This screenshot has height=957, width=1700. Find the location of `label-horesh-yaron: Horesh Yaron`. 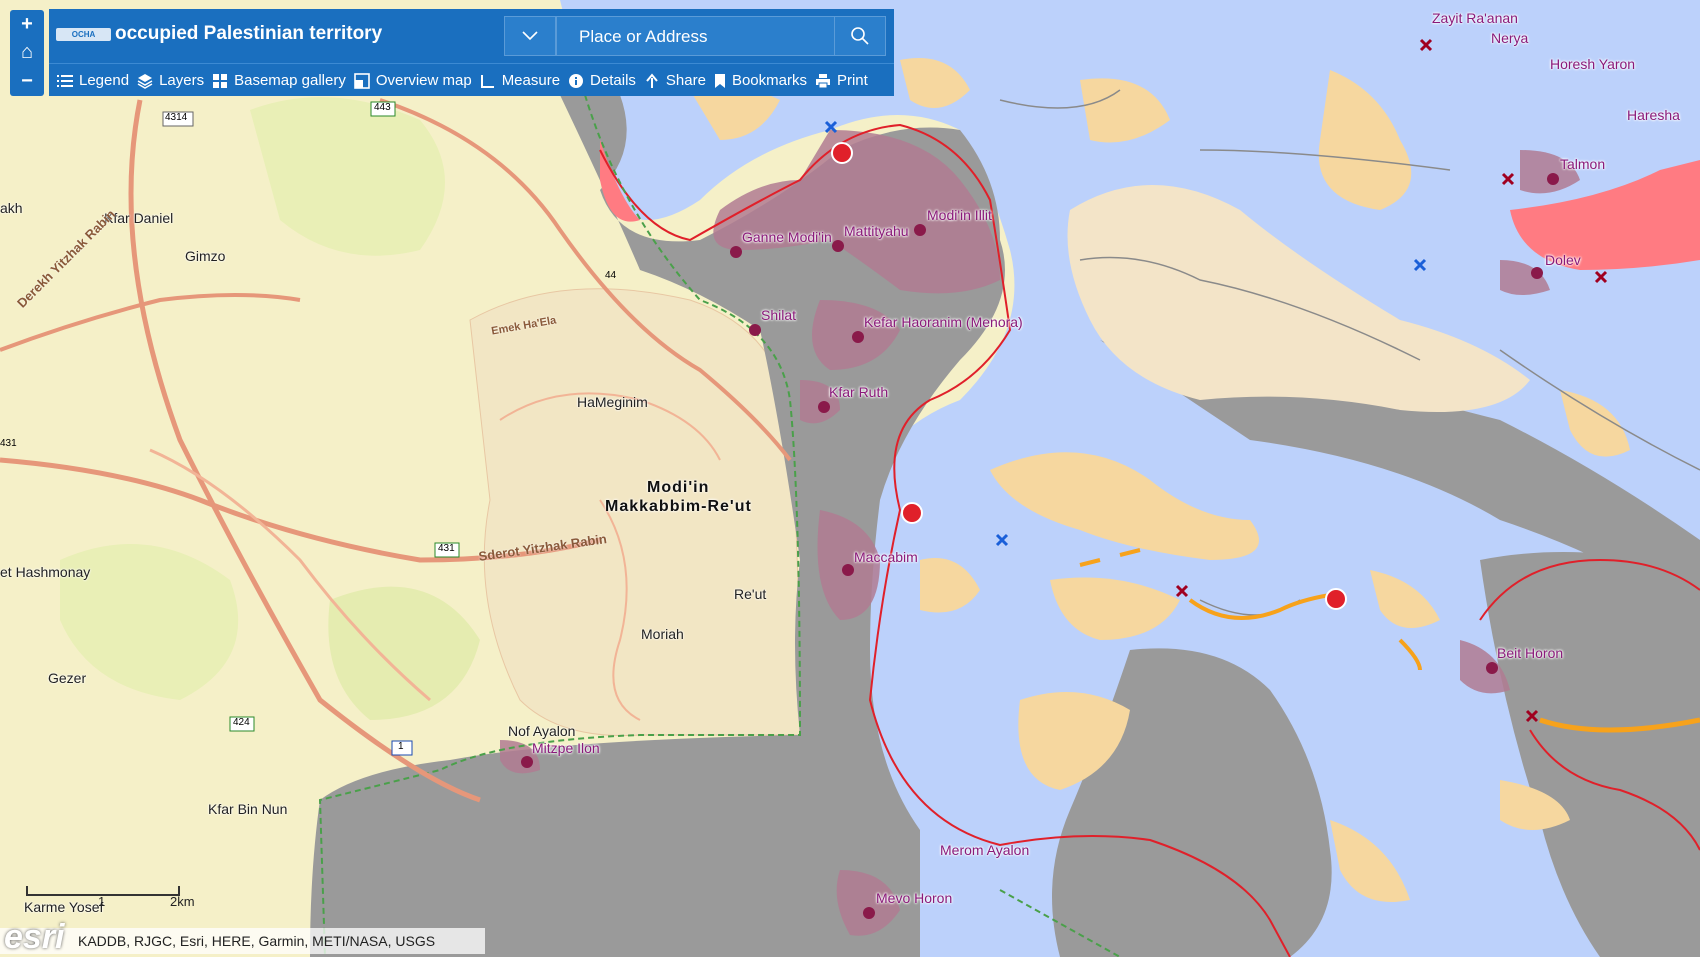

label-horesh-yaron: Horesh Yaron is located at coordinates (1593, 64).